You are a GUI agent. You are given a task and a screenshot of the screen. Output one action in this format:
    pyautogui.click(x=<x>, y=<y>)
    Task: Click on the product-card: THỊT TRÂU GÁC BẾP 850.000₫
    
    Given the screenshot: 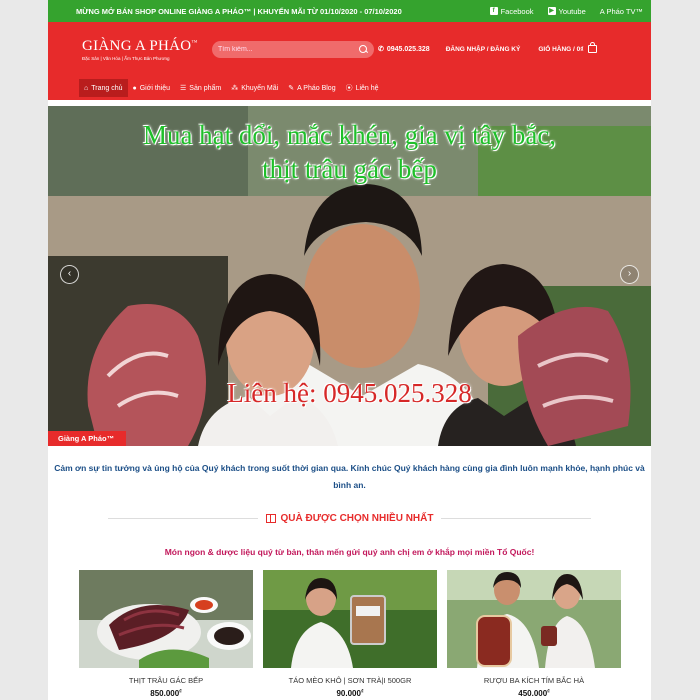 What is the action you would take?
    pyautogui.click(x=166, y=634)
    